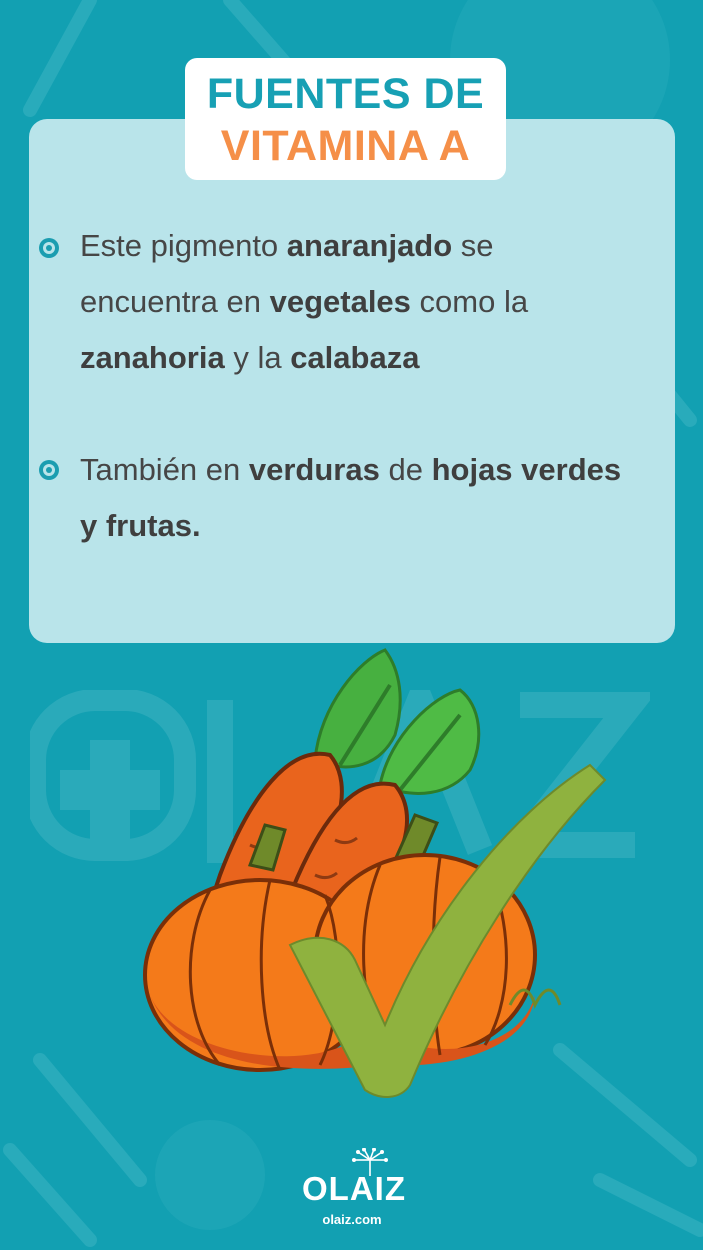 The image size is (703, 1250). What do you see at coordinates (164, 469) in the screenshot?
I see `text-phrase: También en` at bounding box center [164, 469].